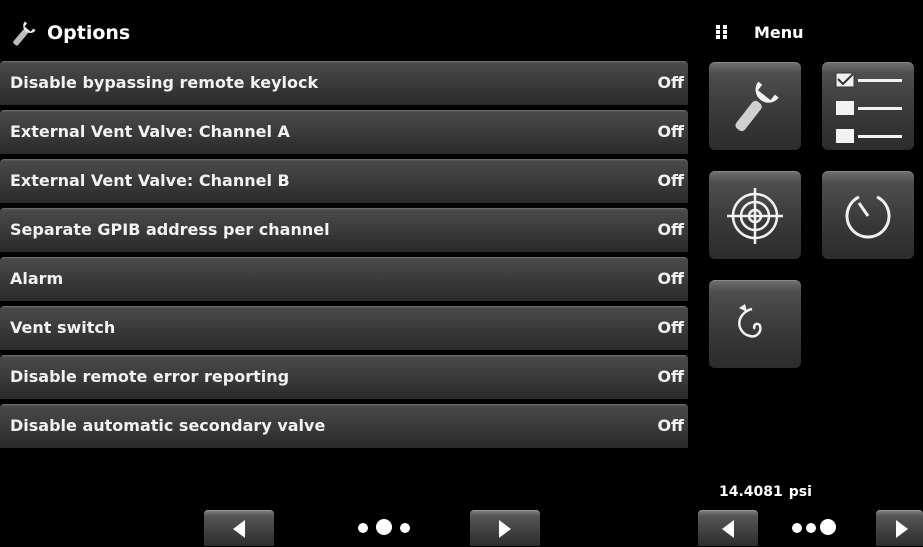 This screenshot has width=923, height=547. I want to click on menu-tile-vent, so click(755, 324).